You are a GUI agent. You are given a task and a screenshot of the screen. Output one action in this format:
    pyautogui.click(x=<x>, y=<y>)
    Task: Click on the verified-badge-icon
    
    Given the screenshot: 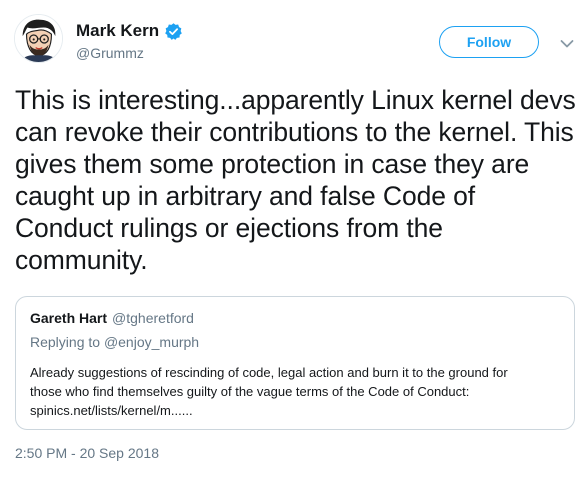 What is the action you would take?
    pyautogui.click(x=173, y=31)
    